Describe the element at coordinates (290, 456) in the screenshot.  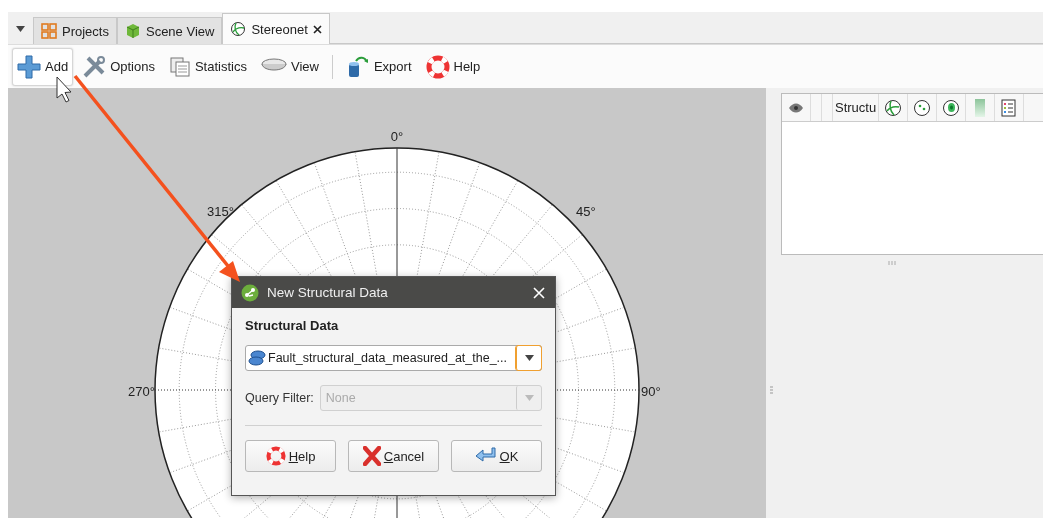
I see `dialog-button: Help` at that location.